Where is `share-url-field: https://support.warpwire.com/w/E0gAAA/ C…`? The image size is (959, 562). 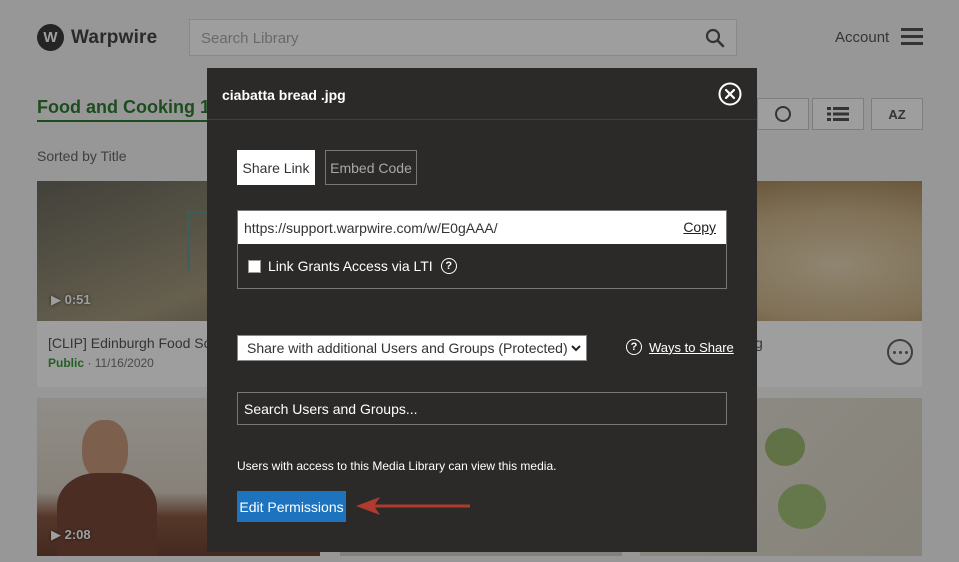
share-url-field: https://support.warpwire.com/w/E0gAAA/ C… is located at coordinates (482, 227).